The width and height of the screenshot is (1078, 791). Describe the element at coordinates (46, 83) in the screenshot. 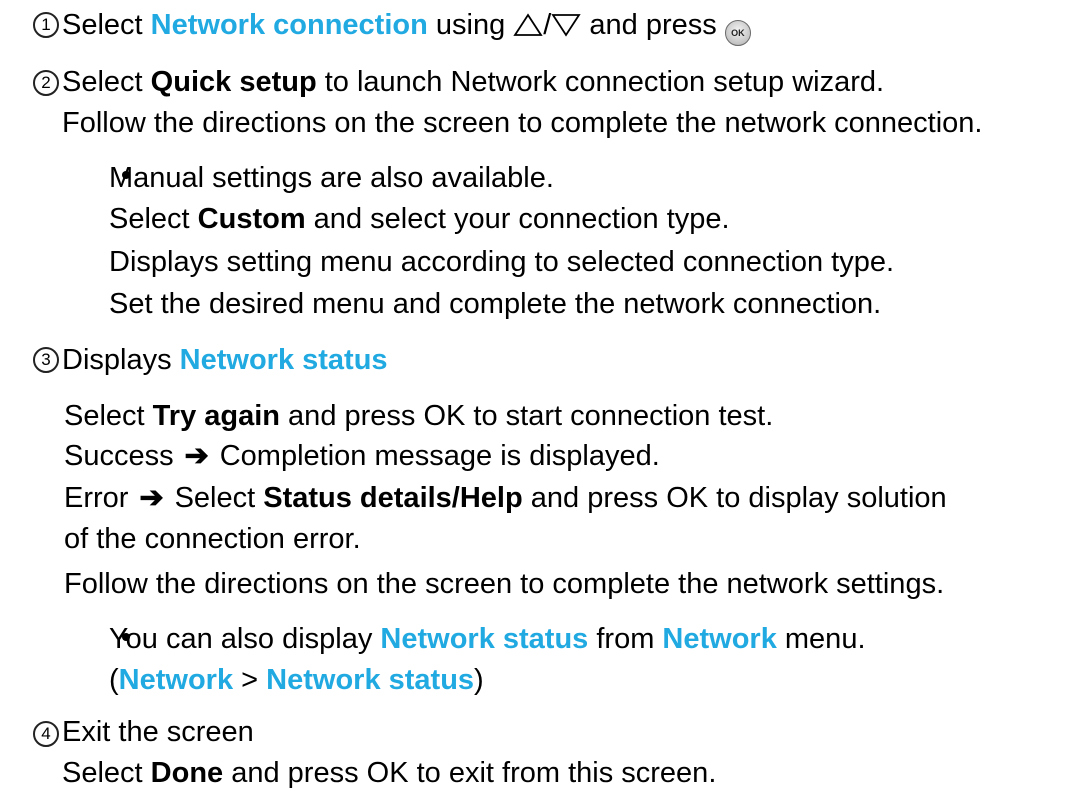

I see `step-2-number: 2` at that location.